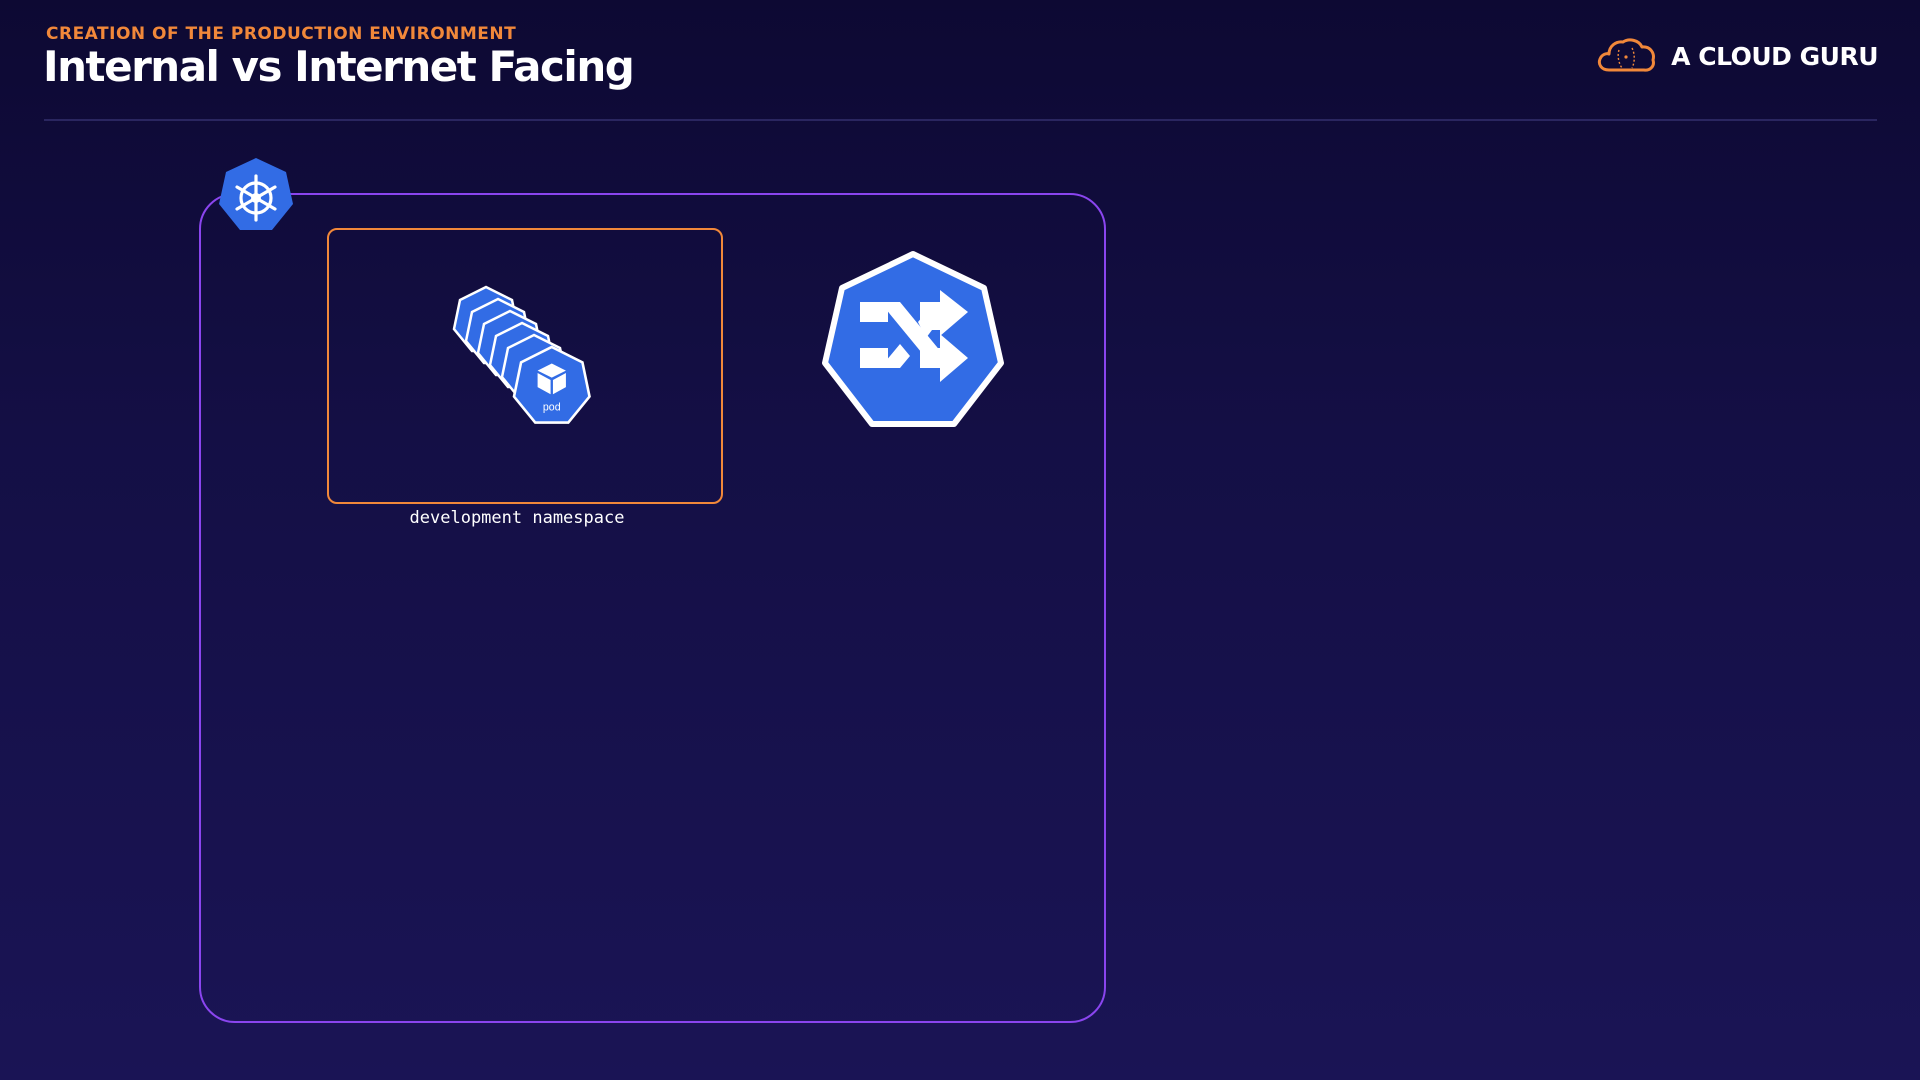 The height and width of the screenshot is (1080, 1920). I want to click on pod-label: pod, so click(552, 408).